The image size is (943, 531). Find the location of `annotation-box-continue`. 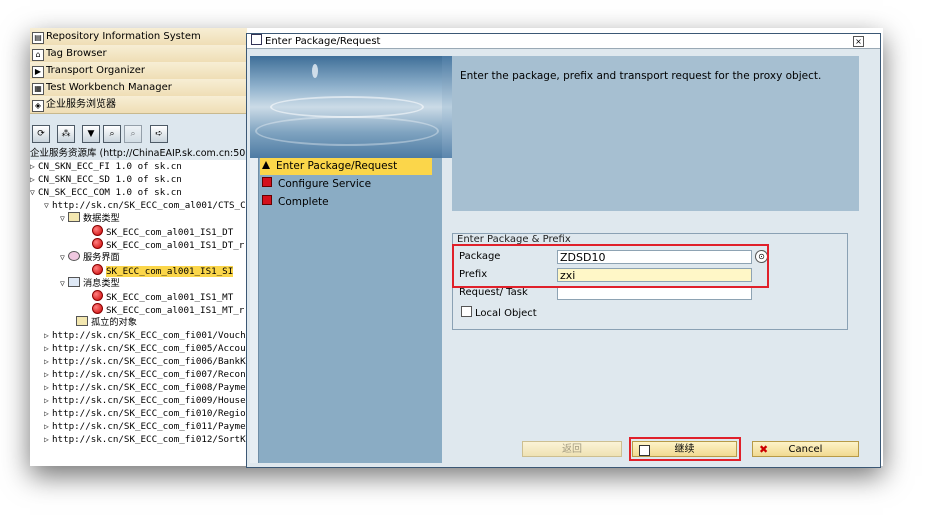

annotation-box-continue is located at coordinates (685, 449).